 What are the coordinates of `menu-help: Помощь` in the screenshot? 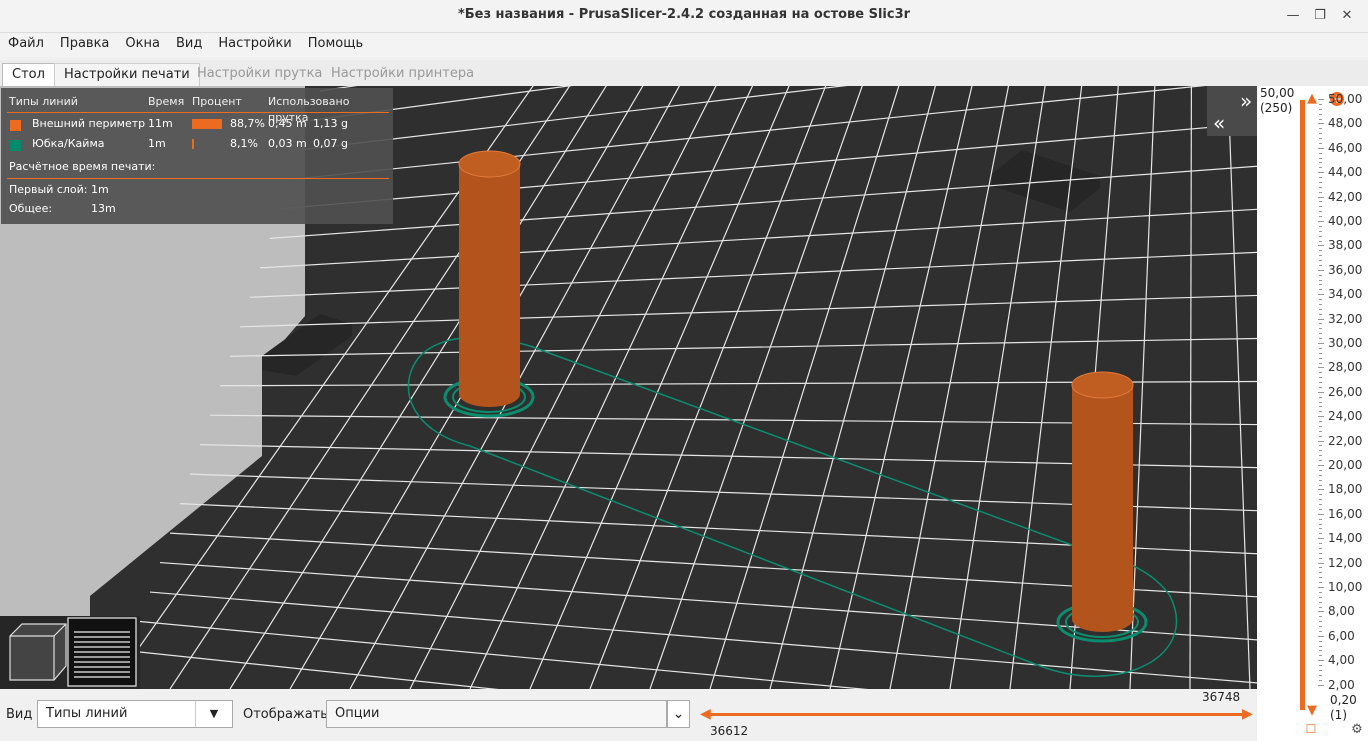 It's located at (335, 42).